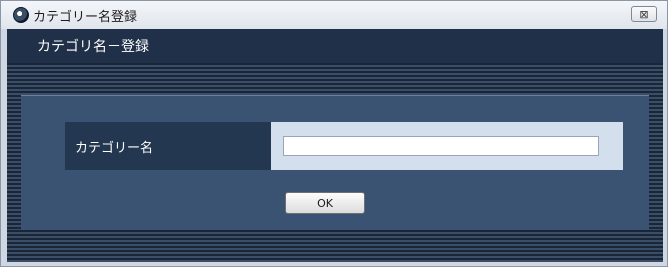 Image resolution: width=668 pixels, height=267 pixels. Describe the element at coordinates (335, 46) in the screenshot. I see `header-bar: カテゴリ名－登録` at that location.